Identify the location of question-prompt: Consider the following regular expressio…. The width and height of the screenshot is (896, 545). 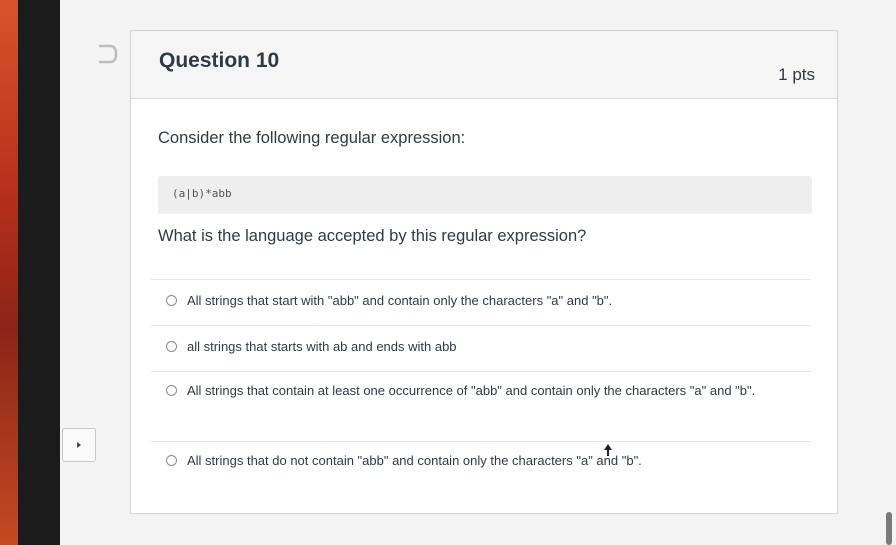
(312, 138).